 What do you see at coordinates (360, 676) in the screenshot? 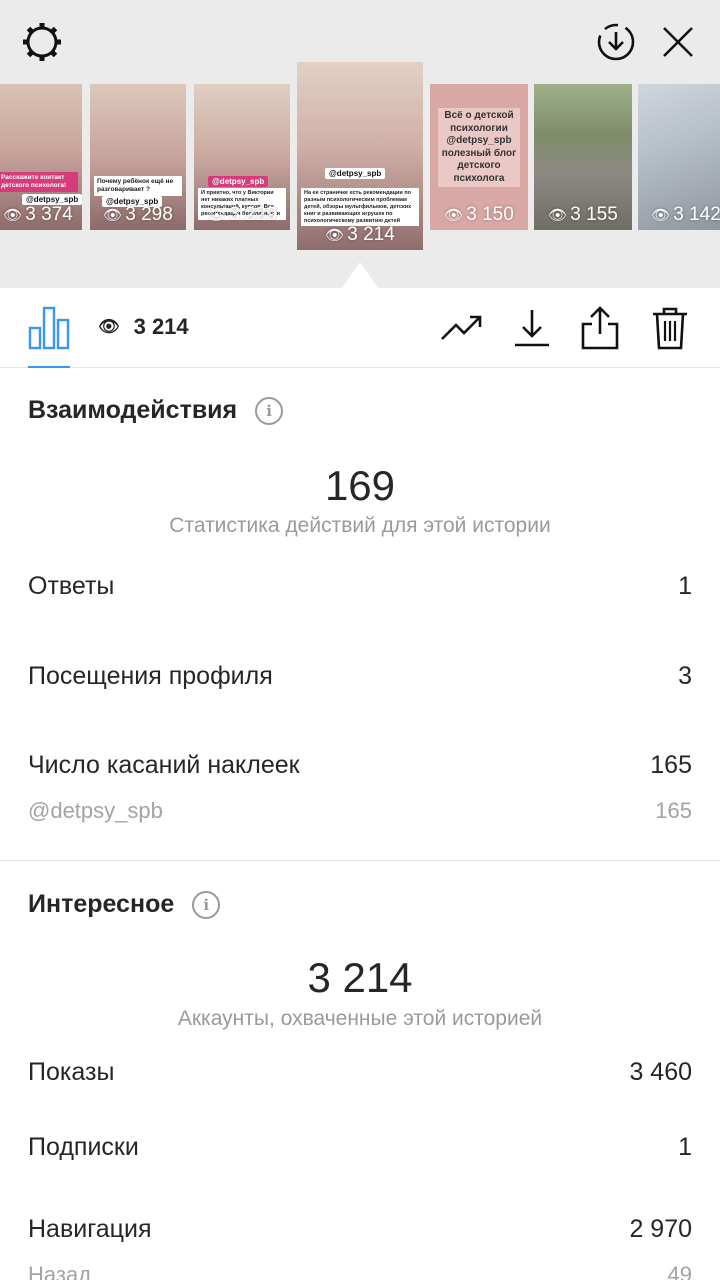
I see `stat-row-profile-visits: Посещения профиля 3` at bounding box center [360, 676].